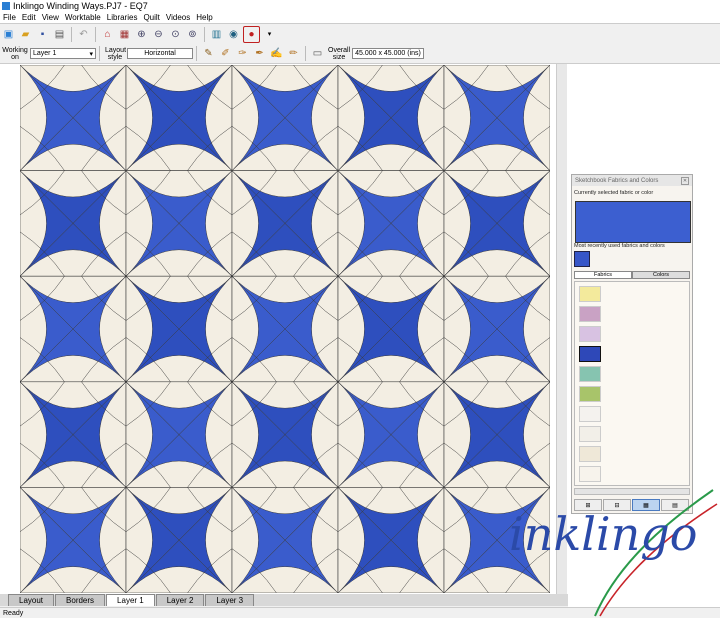 This screenshot has height=618, width=720. What do you see at coordinates (29, 17) in the screenshot?
I see `menu-edit: Edit` at bounding box center [29, 17].